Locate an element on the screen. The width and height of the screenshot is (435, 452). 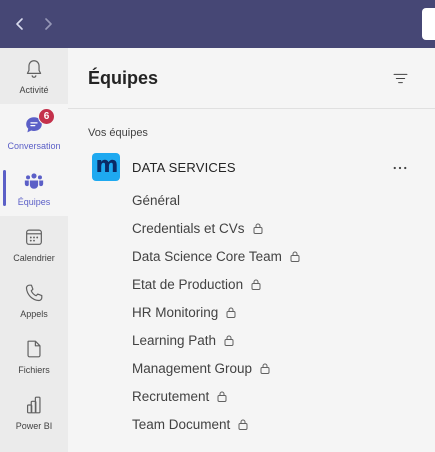
channel-name: HR Monitoring is located at coordinates (175, 312).